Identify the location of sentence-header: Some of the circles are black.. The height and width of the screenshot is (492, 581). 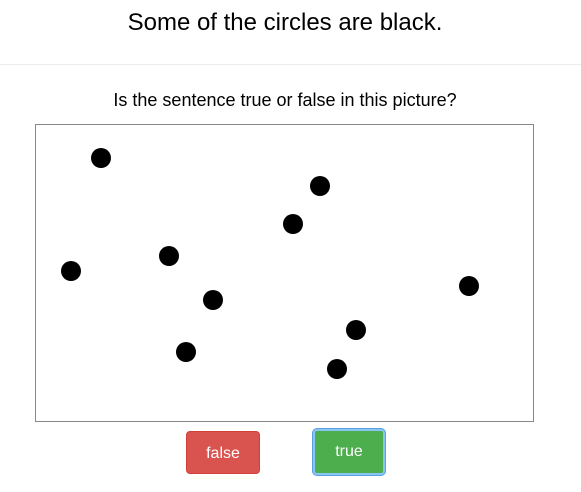
(290, 32).